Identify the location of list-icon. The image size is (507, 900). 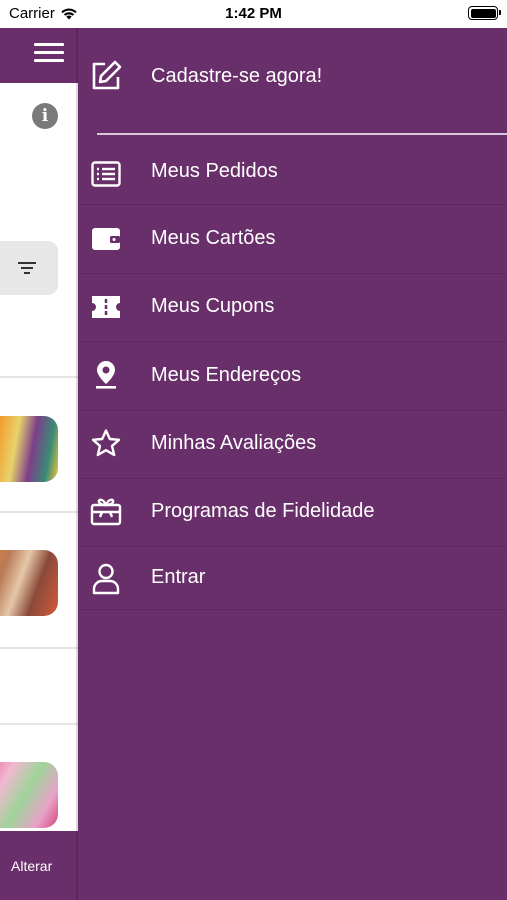
(106, 174).